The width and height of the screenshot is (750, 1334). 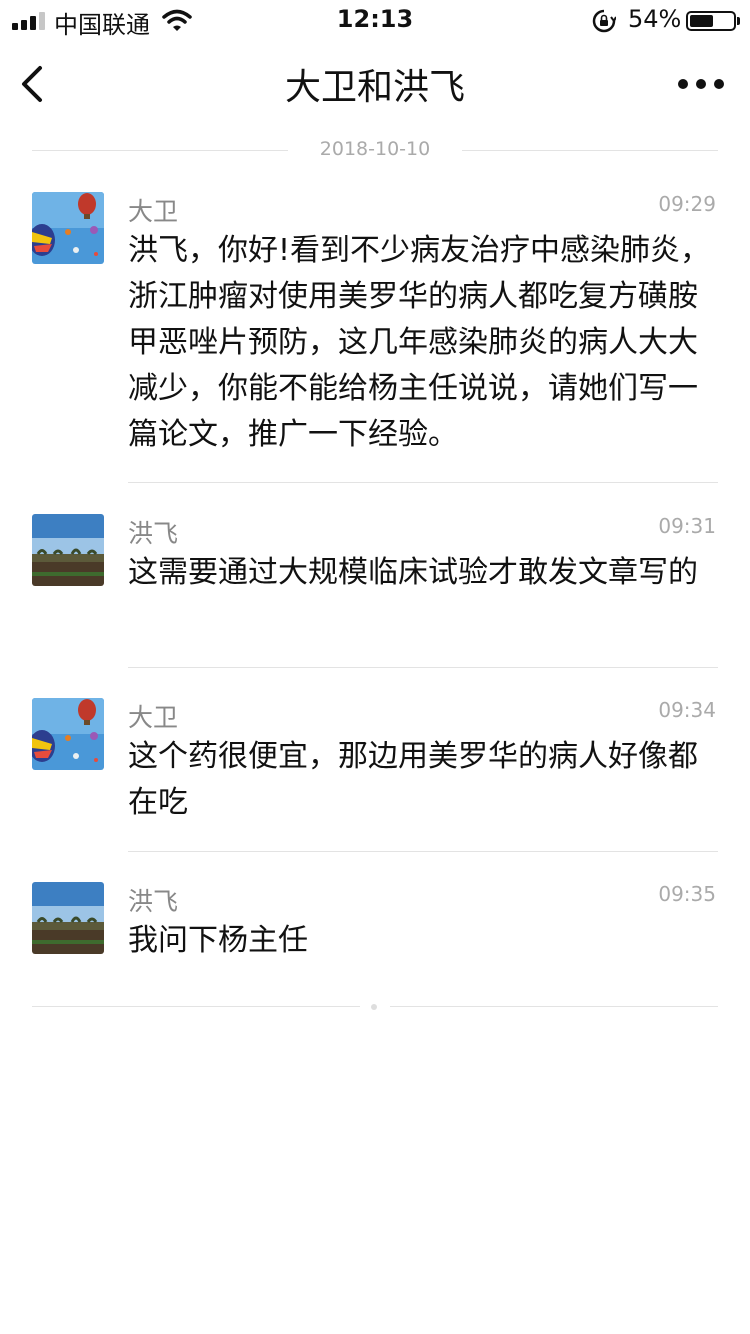 I want to click on rotation-lock-icon, so click(x=604, y=21).